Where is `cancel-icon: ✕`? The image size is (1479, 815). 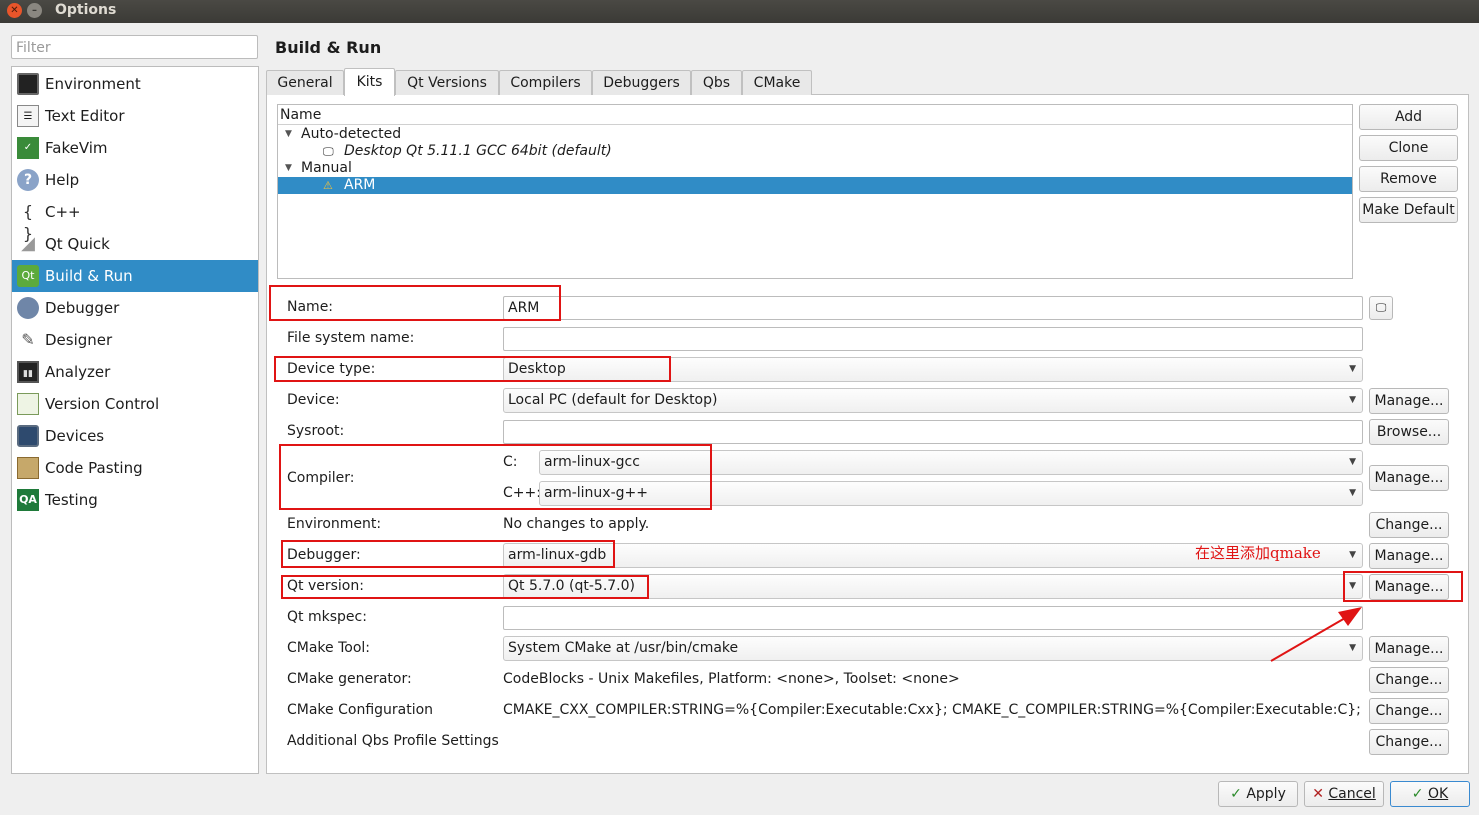
cancel-icon: ✕ is located at coordinates (1318, 794).